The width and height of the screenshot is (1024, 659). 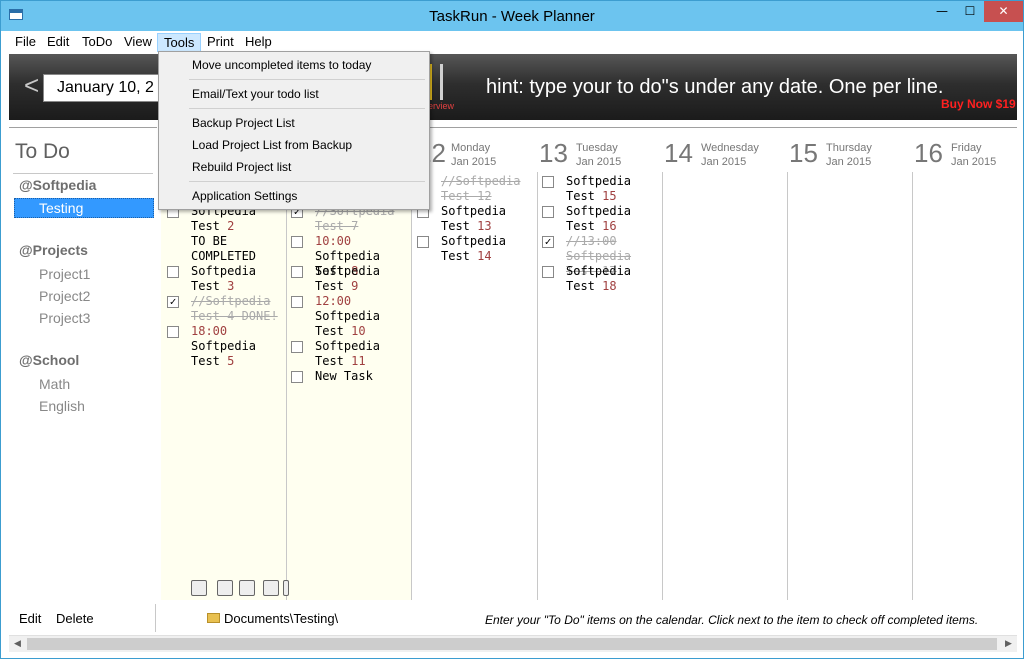 What do you see at coordinates (64, 318) in the screenshot?
I see `project-project3: Project3` at bounding box center [64, 318].